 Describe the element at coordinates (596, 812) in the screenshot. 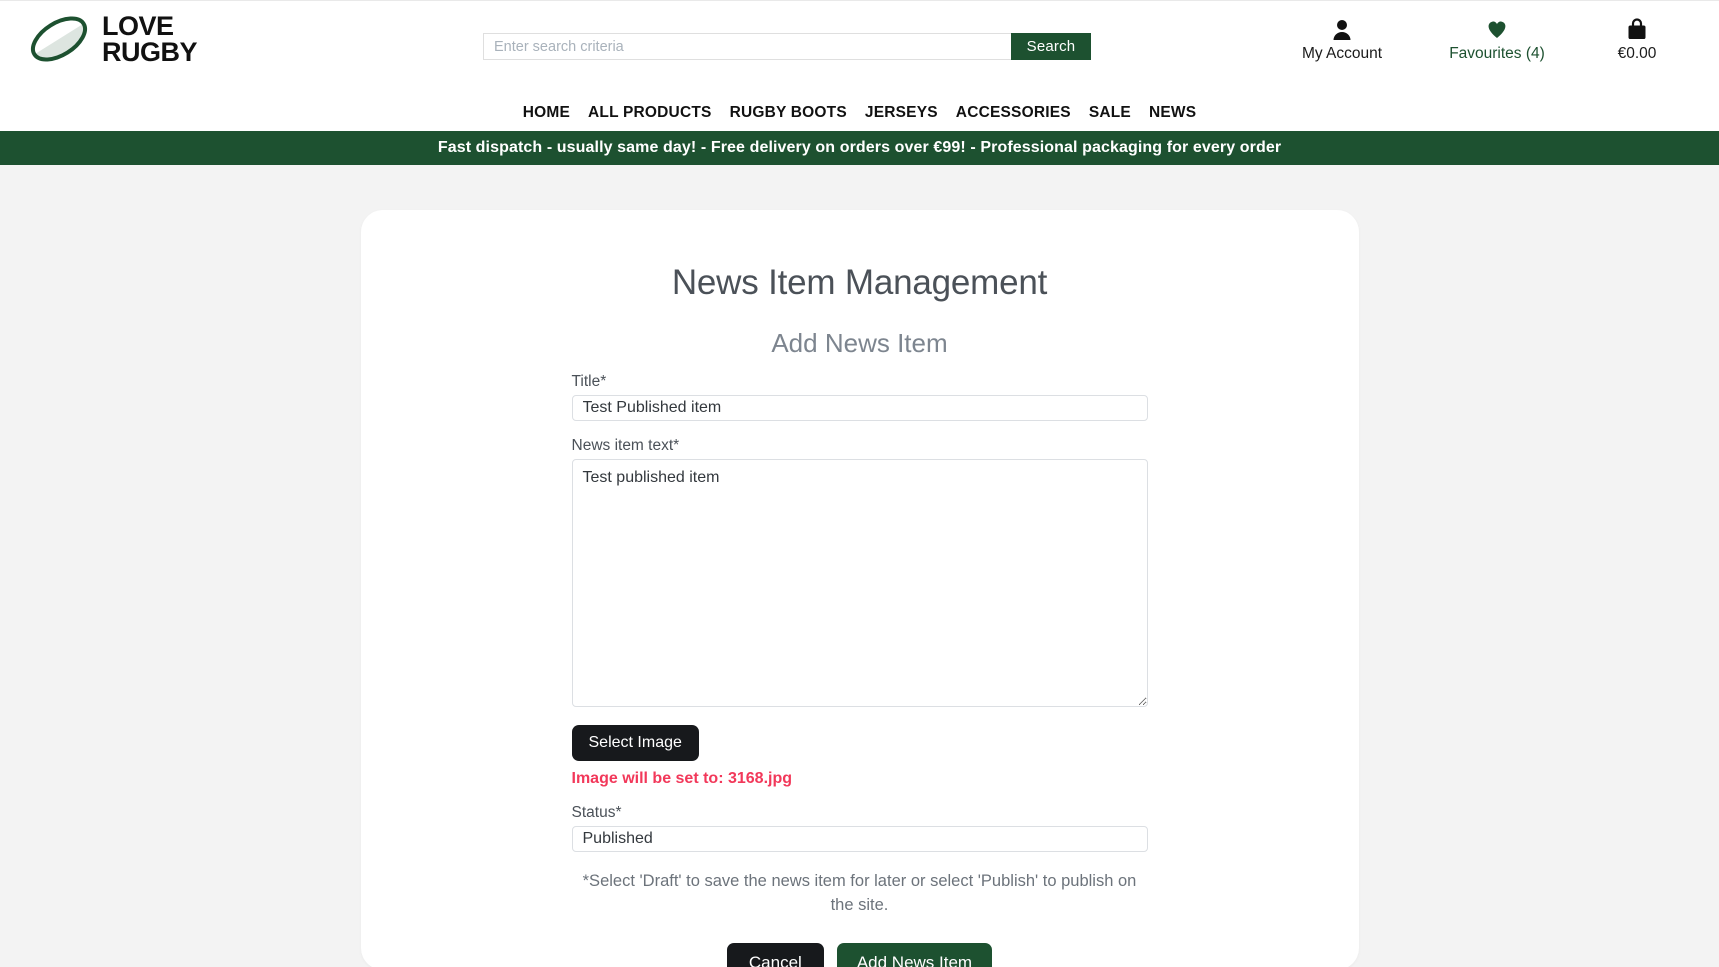

I see `status-field-label: Status*` at that location.